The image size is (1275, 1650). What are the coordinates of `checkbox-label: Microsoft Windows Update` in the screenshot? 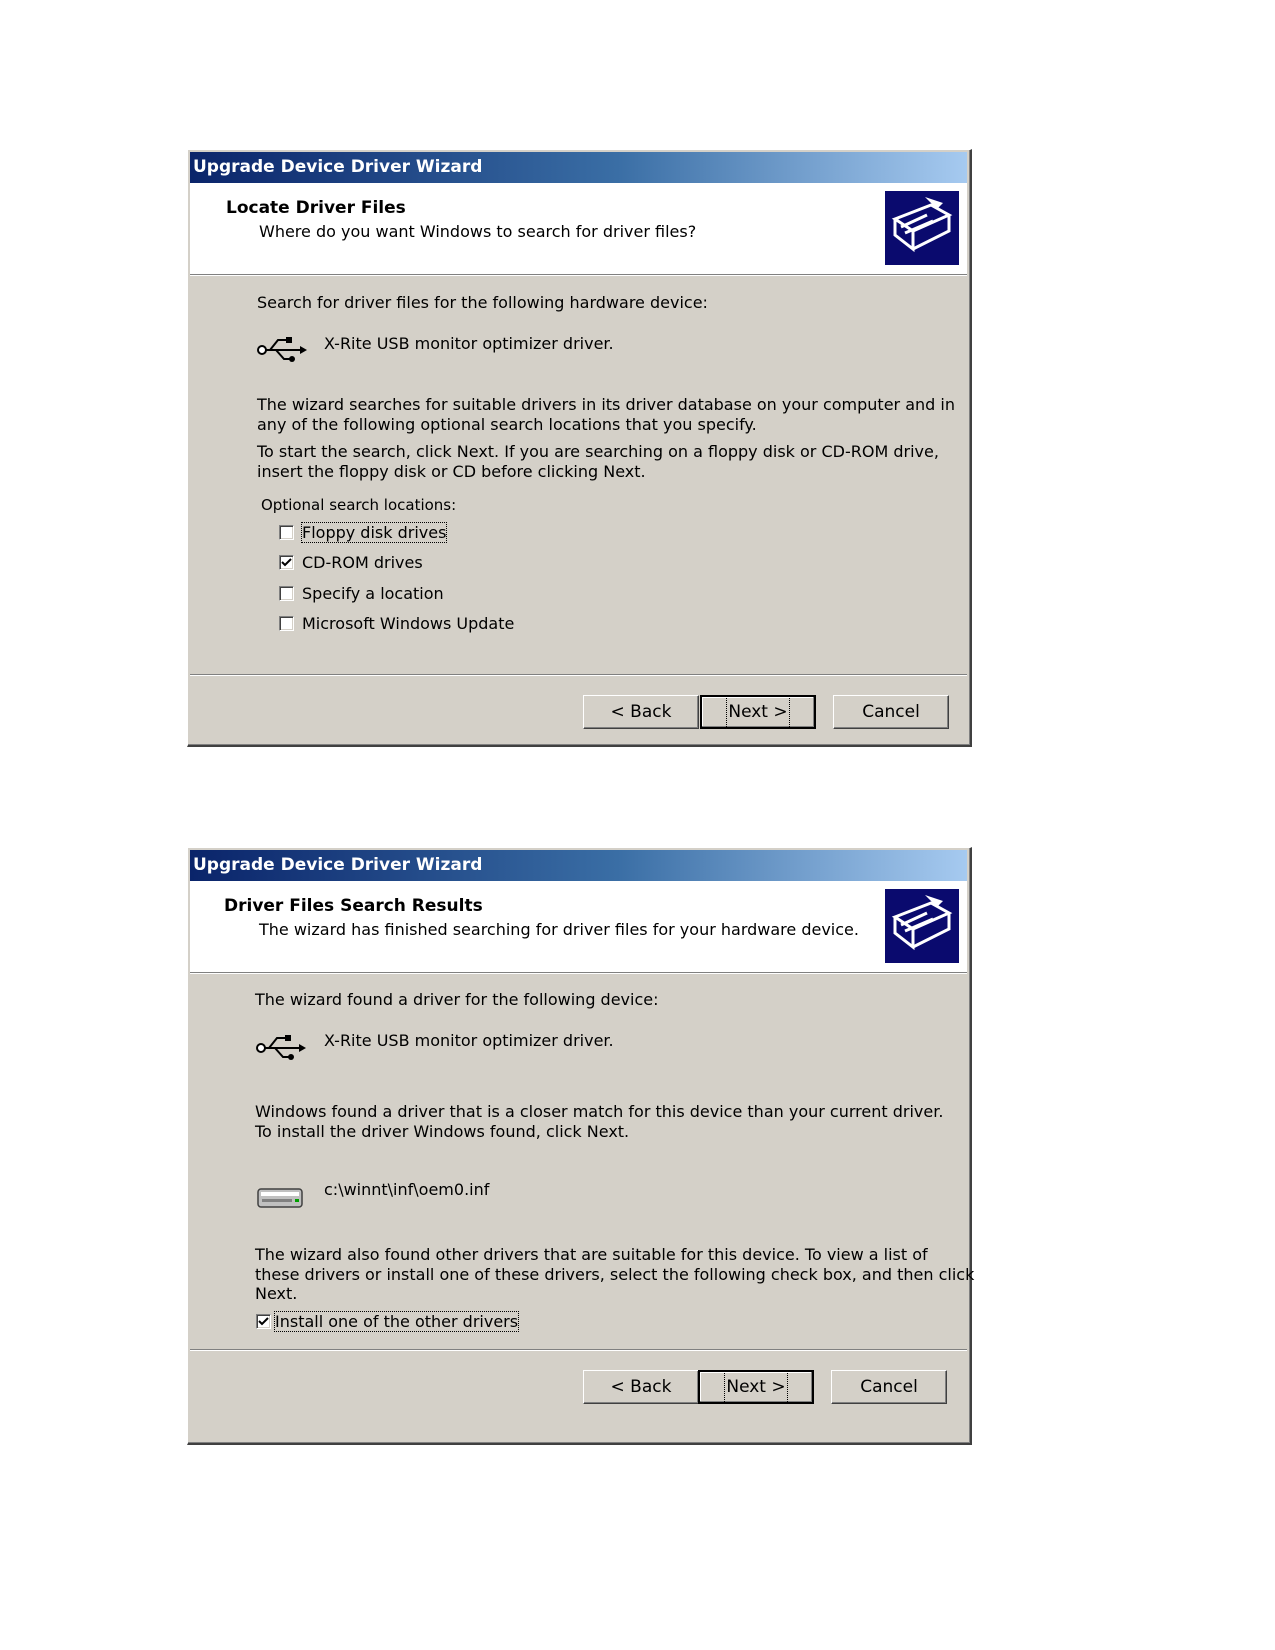 It's located at (408, 623).